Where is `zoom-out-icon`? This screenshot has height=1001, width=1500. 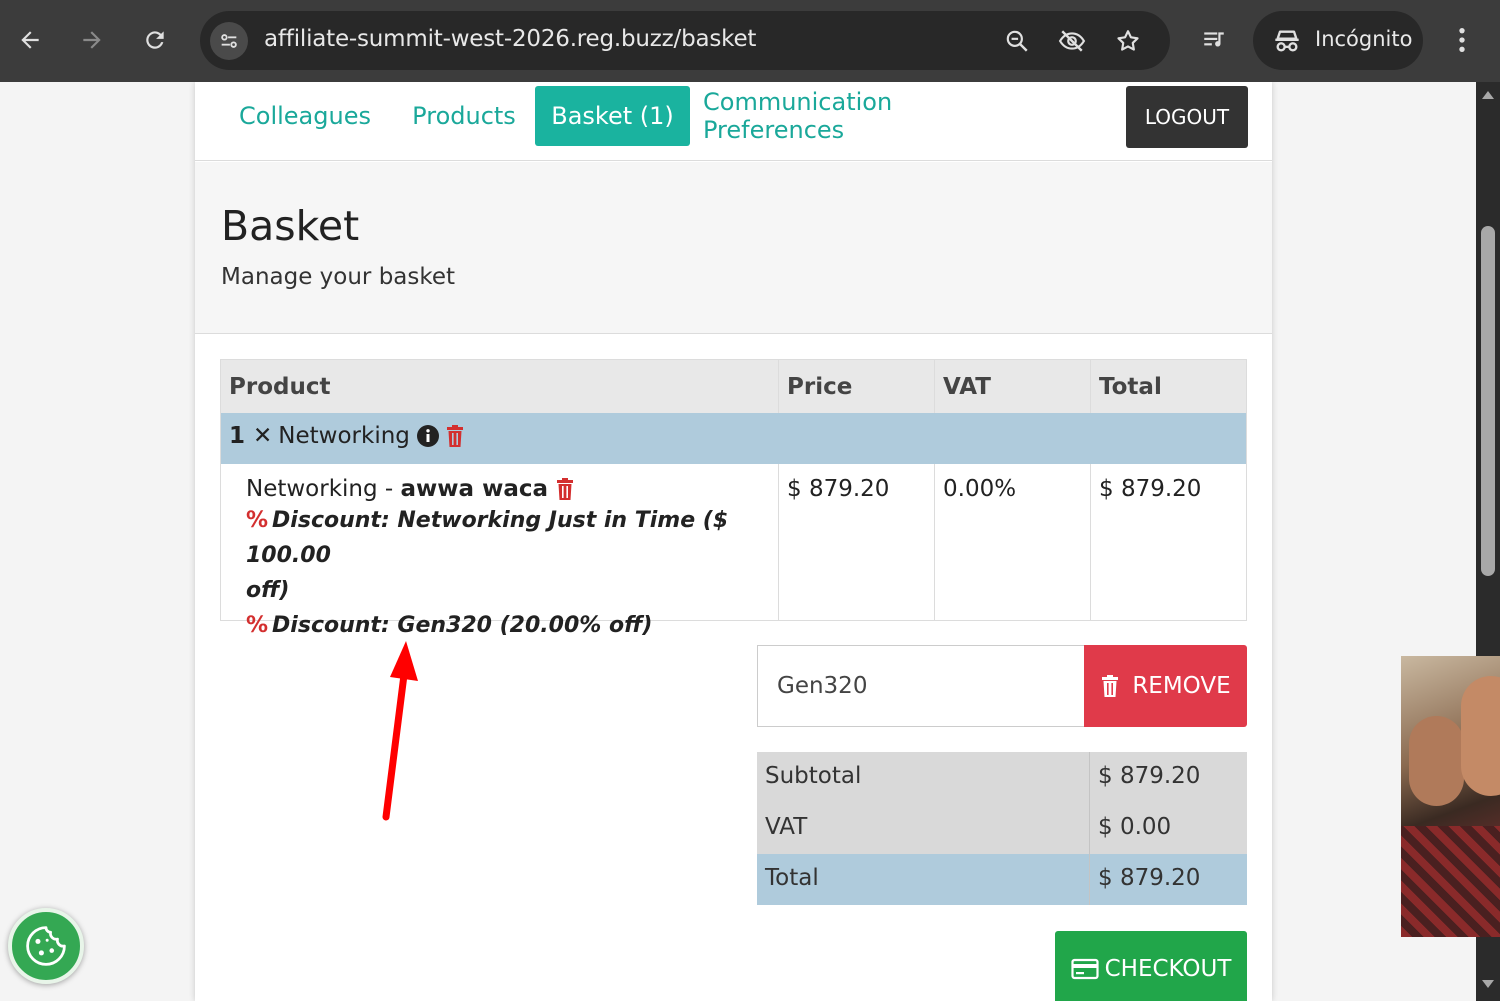 zoom-out-icon is located at coordinates (1017, 41).